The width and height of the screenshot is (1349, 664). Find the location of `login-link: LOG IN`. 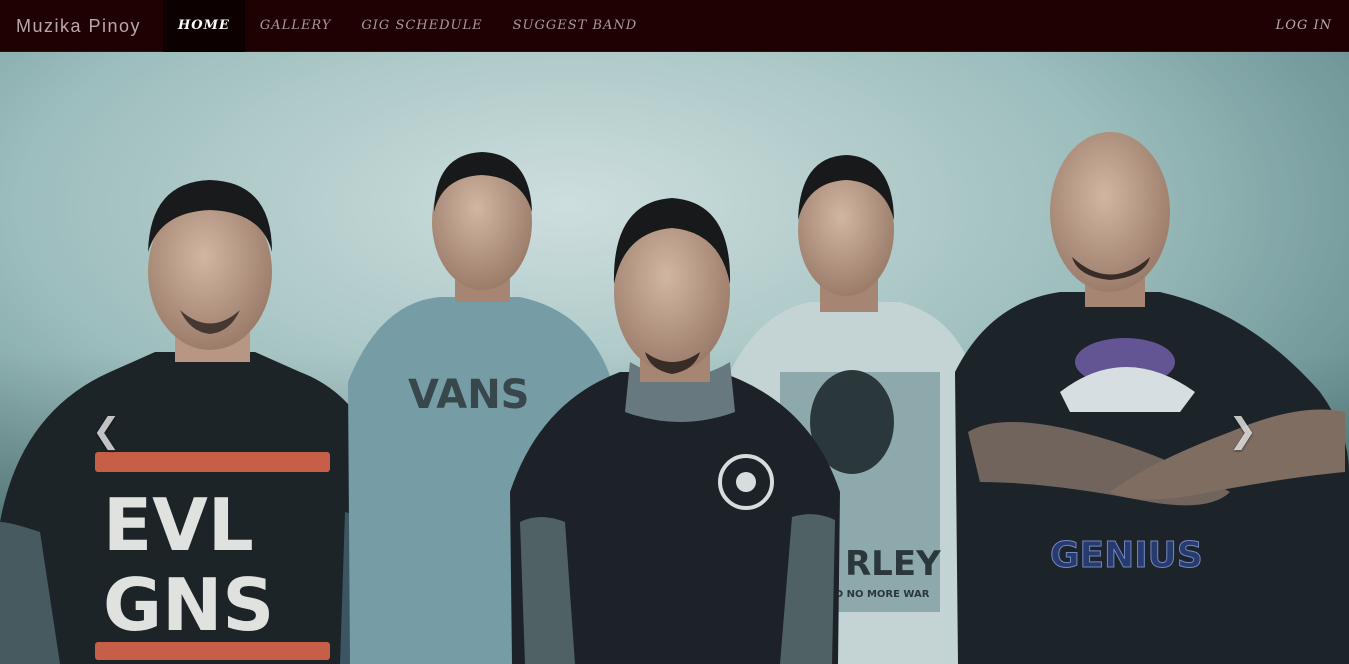

login-link: LOG IN is located at coordinates (1304, 26).